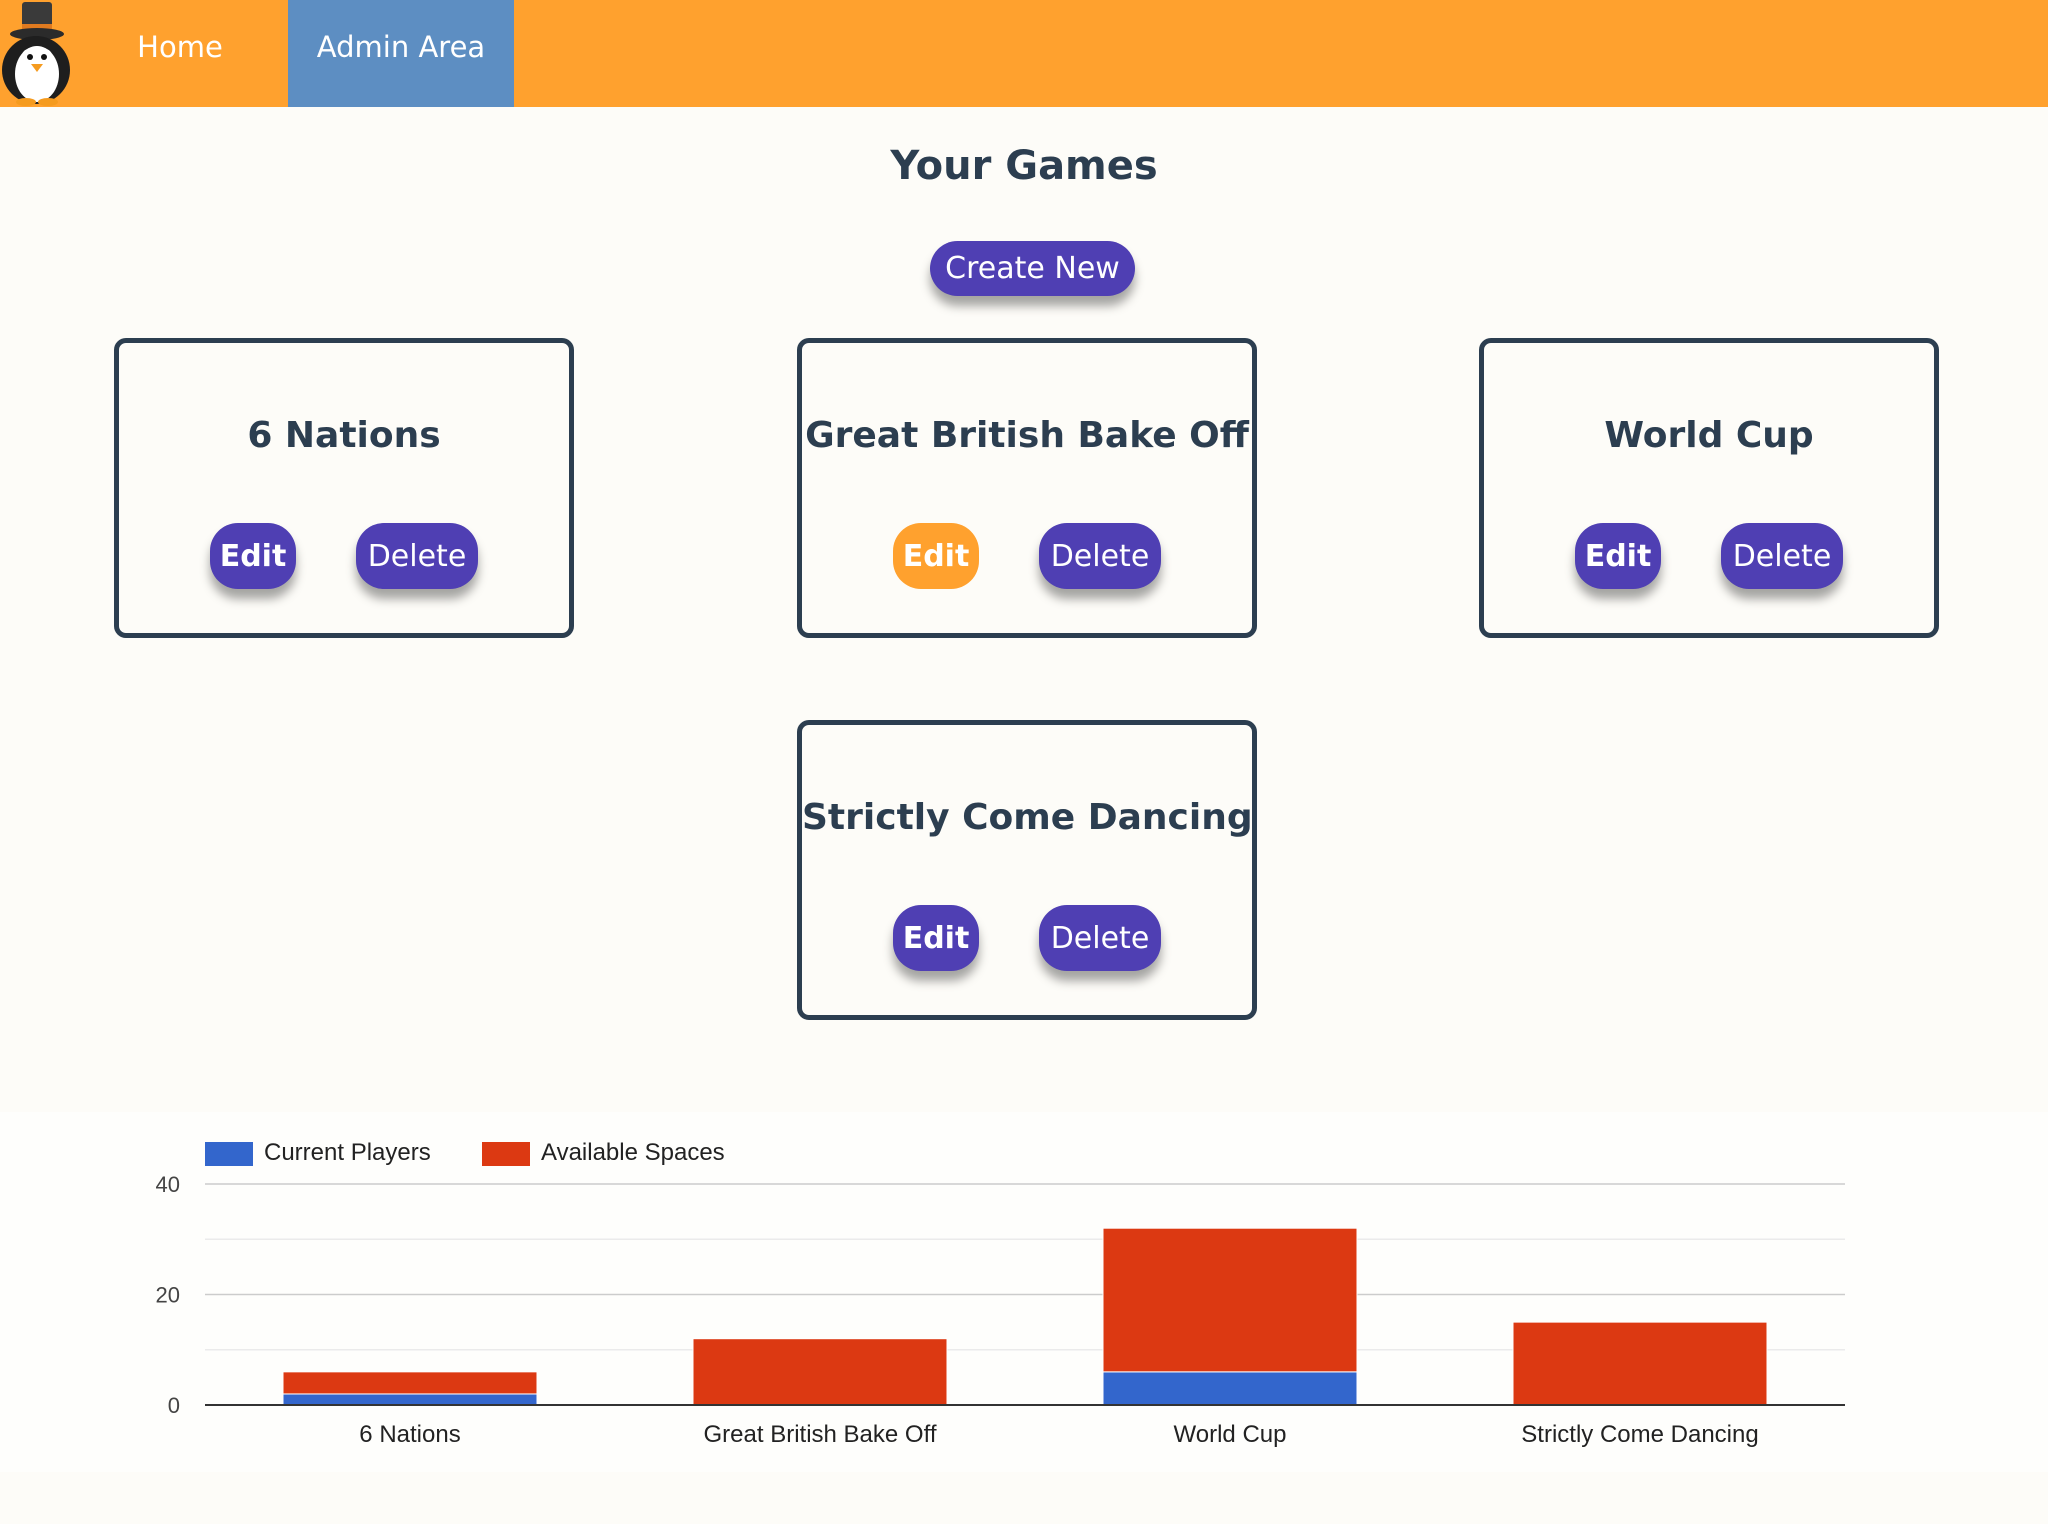  Describe the element at coordinates (1709, 488) in the screenshot. I see `game-card: World Cup Edit Delete` at that location.